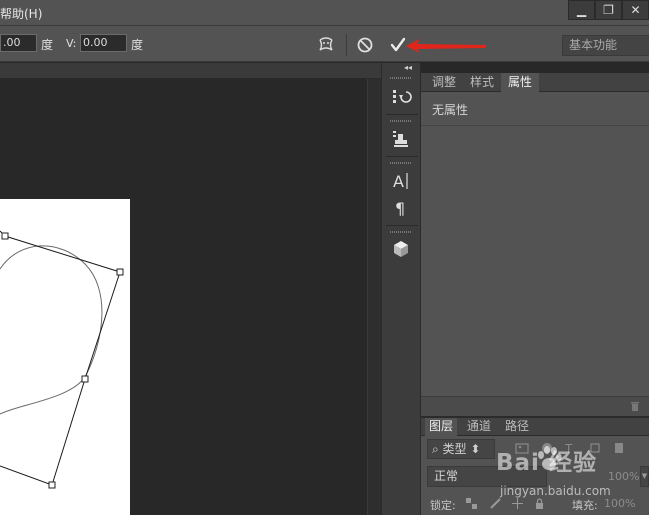 This screenshot has width=649, height=515. What do you see at coordinates (346, 45) in the screenshot?
I see `toolbar-separator` at bounding box center [346, 45].